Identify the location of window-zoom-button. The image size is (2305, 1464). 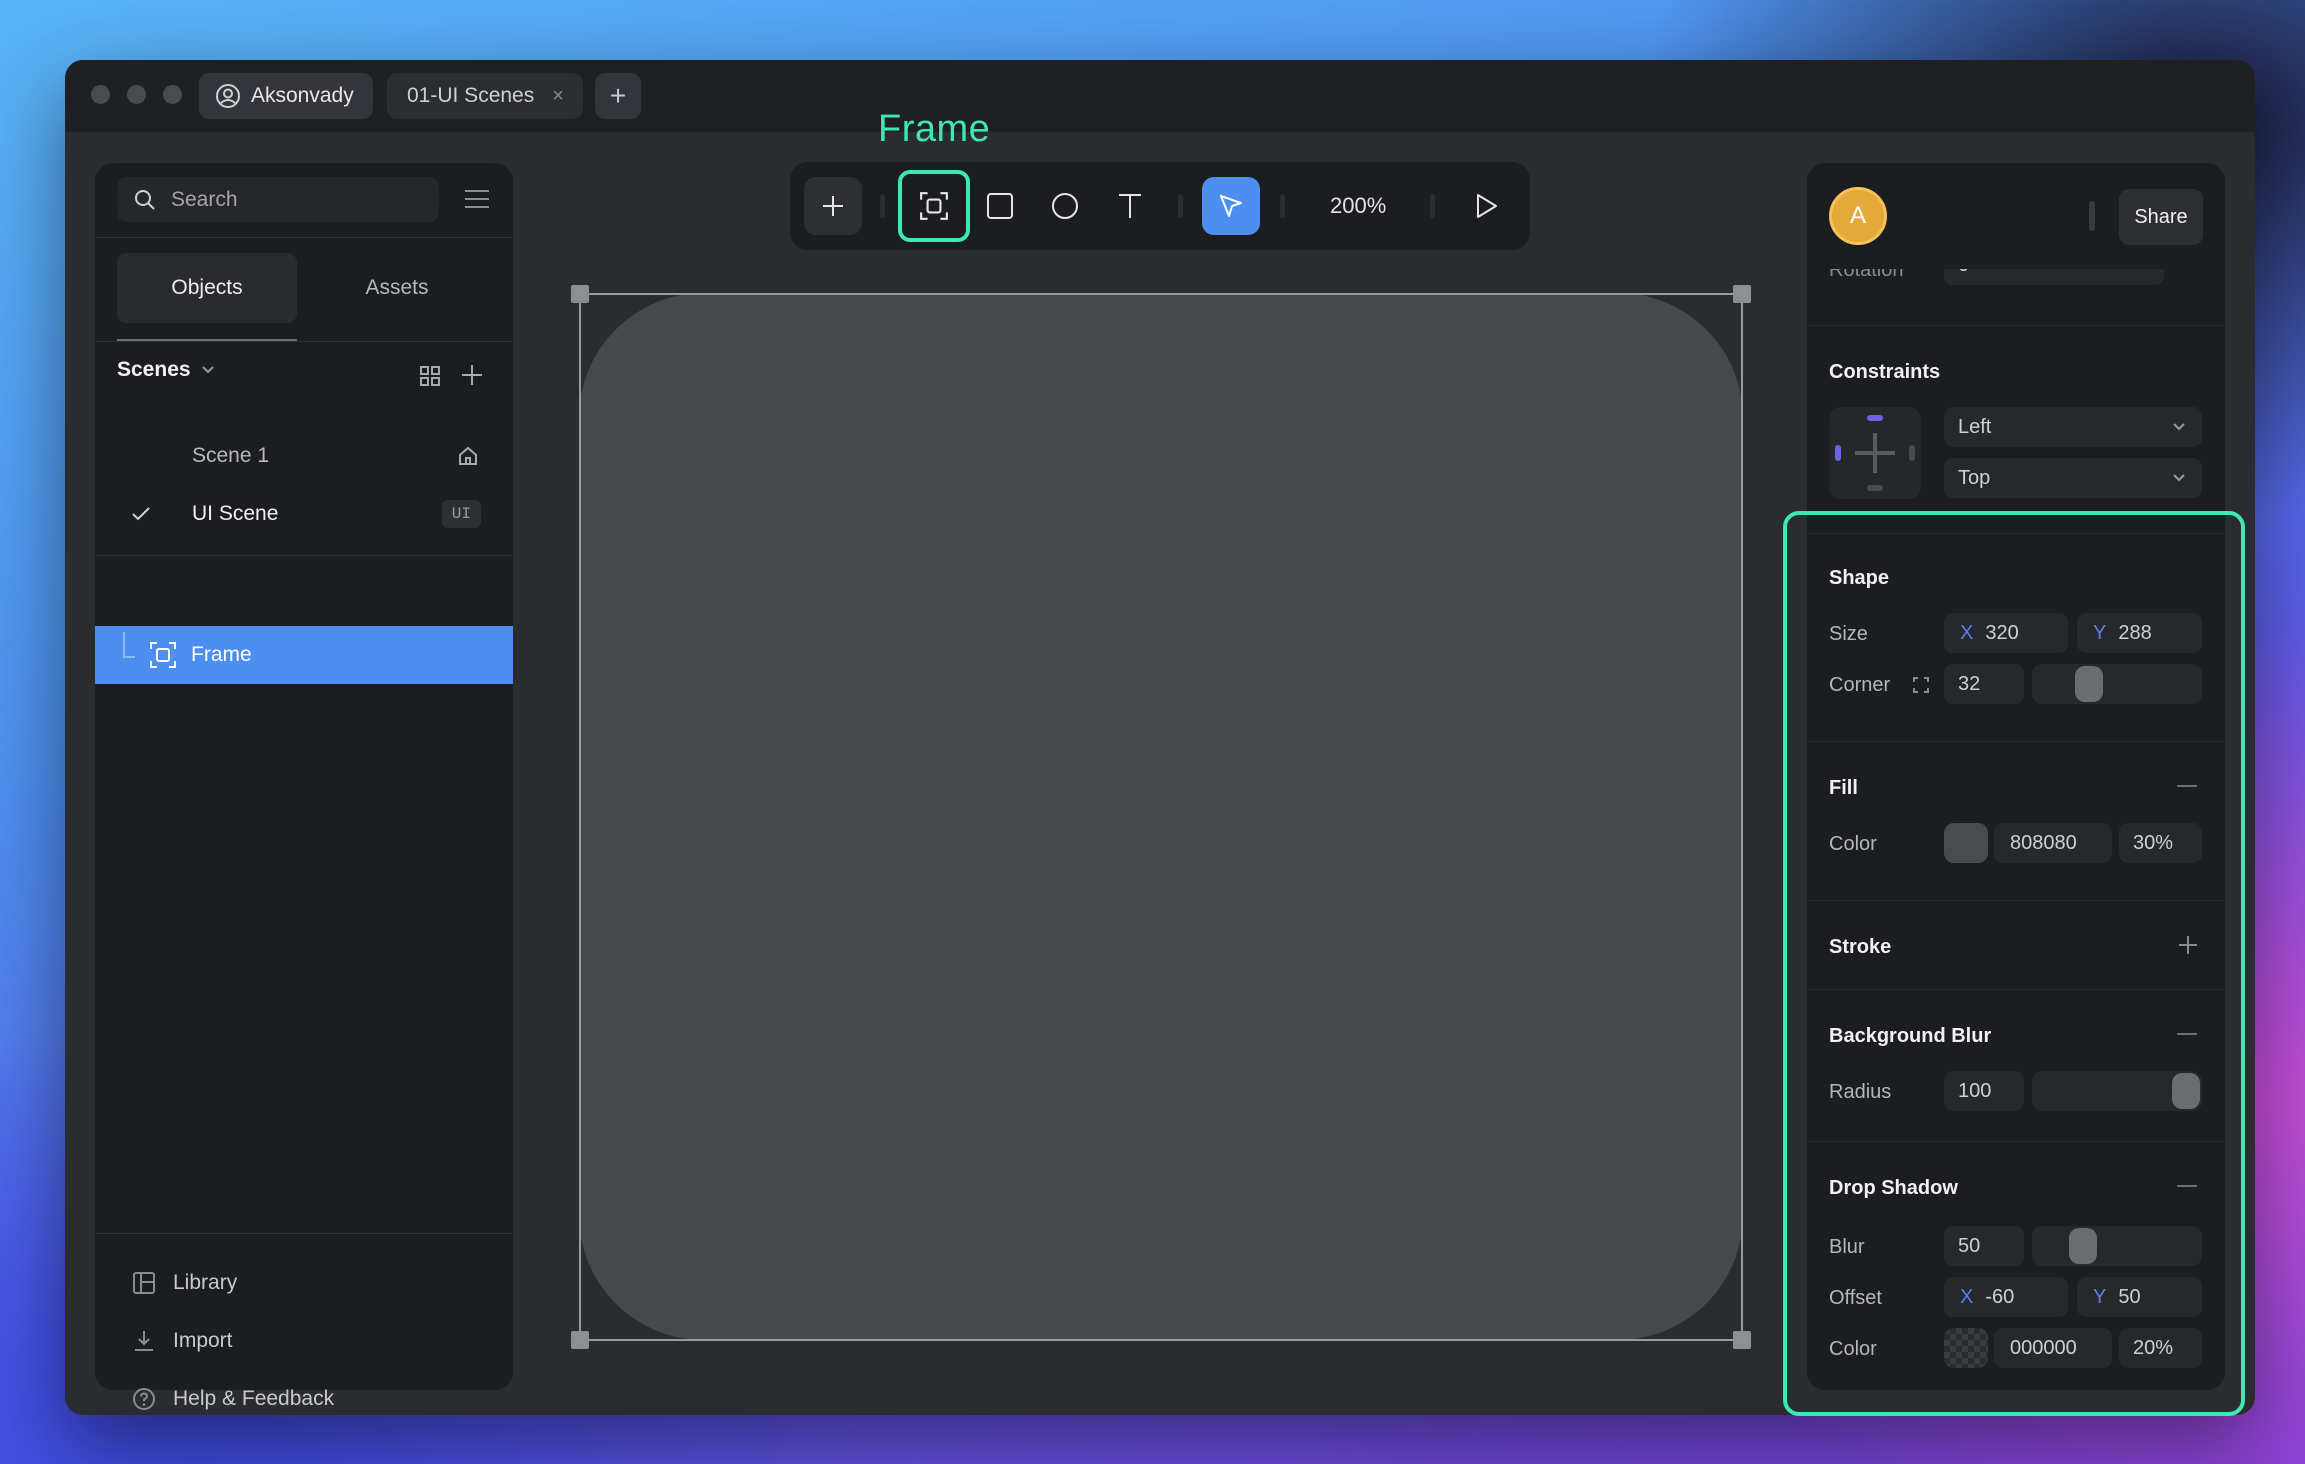
(172, 94).